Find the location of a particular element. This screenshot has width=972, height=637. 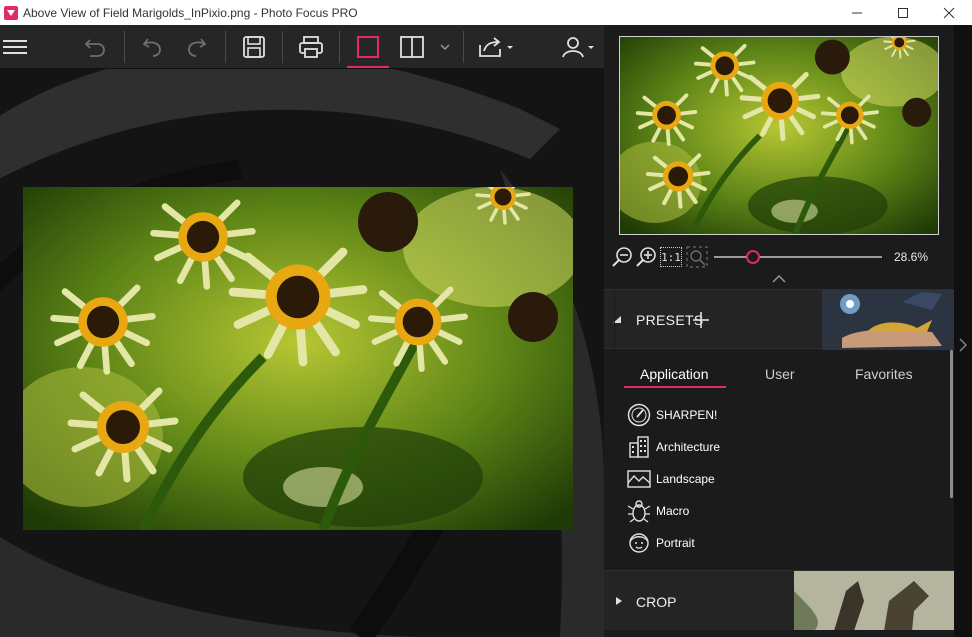

preset-landscape: Landscape is located at coordinates (670, 479).